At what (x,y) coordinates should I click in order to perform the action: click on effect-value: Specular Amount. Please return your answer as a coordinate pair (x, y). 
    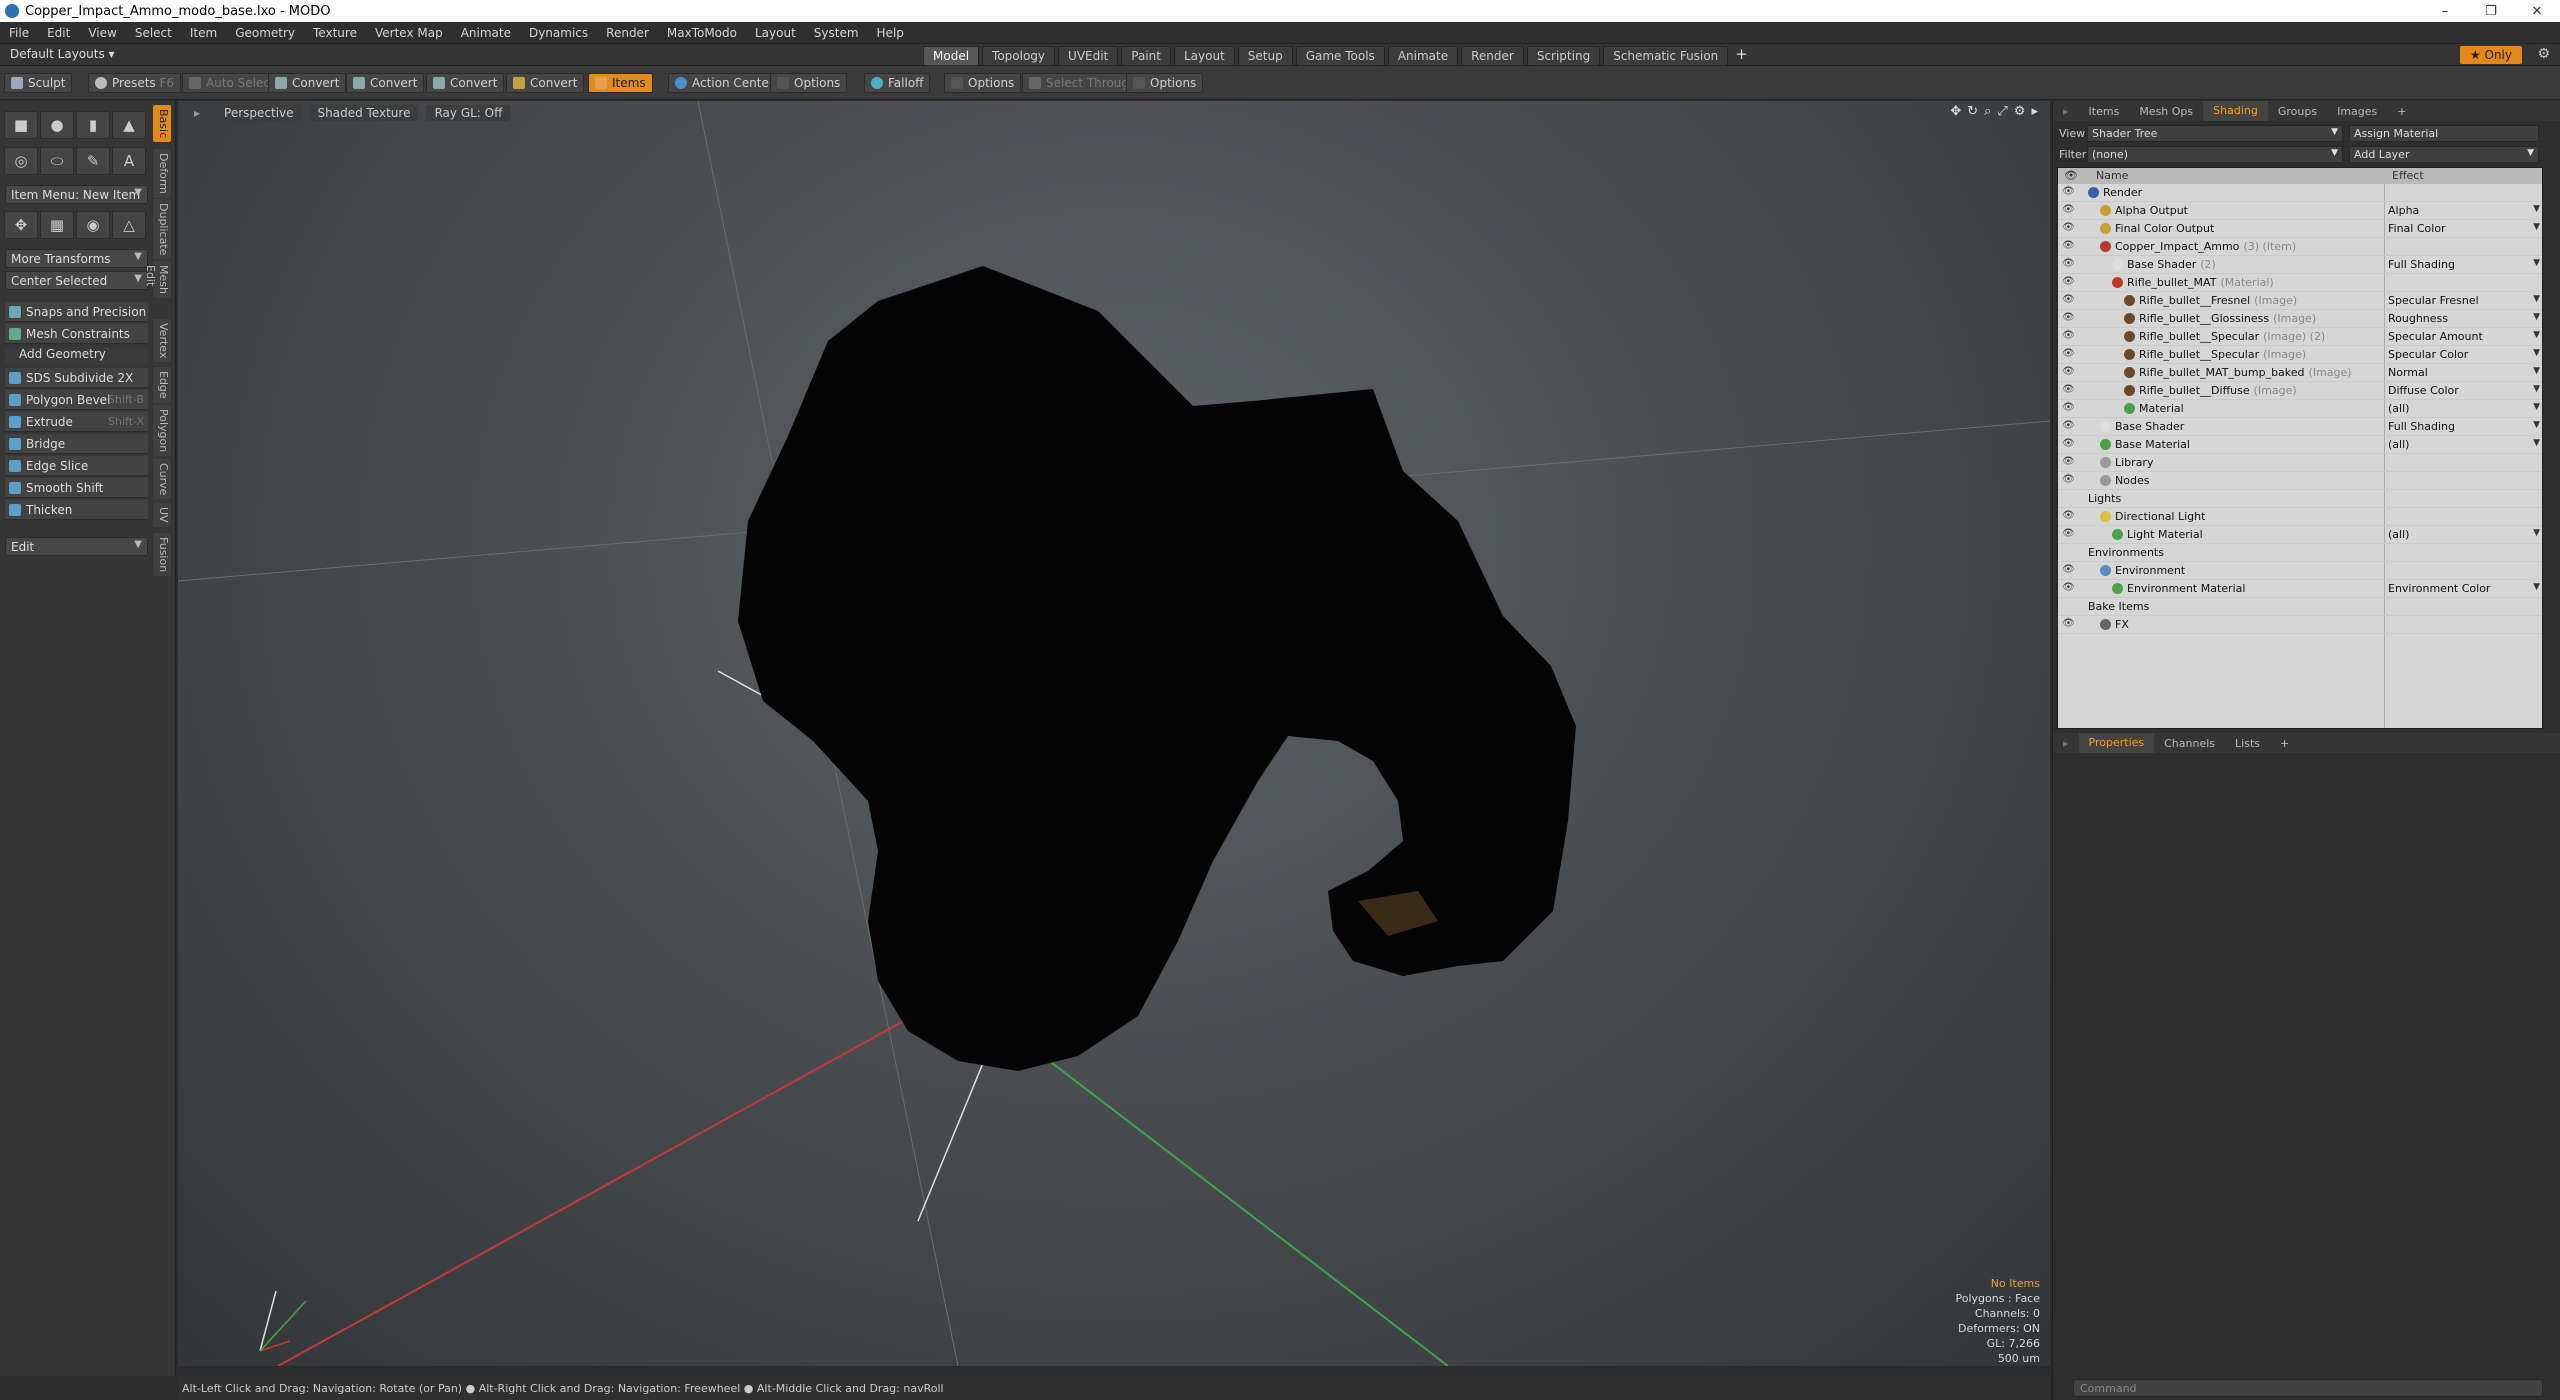
    Looking at the image, I should click on (2435, 336).